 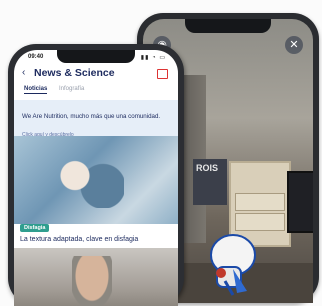 What do you see at coordinates (35, 228) in the screenshot?
I see `category-badge: Disfagia` at bounding box center [35, 228].